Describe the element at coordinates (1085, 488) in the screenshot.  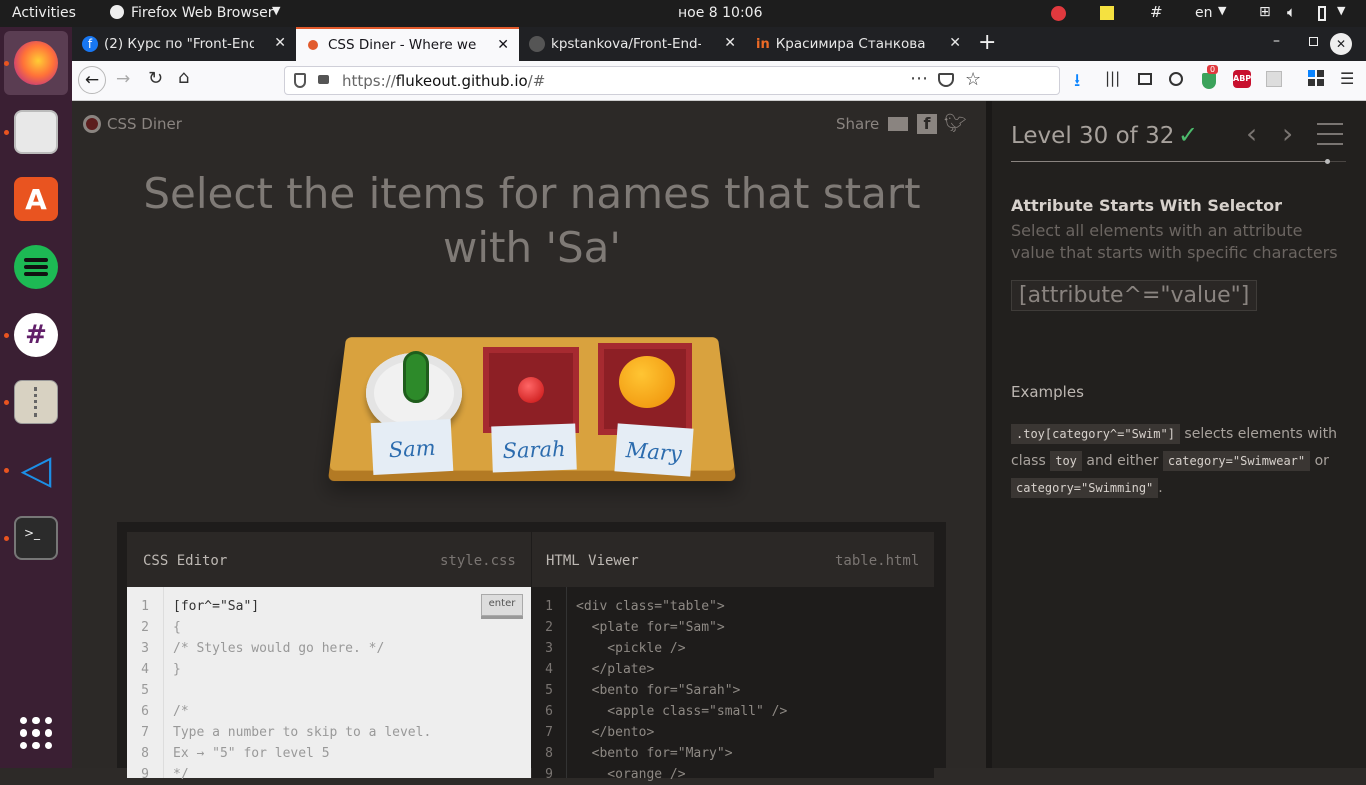
I see `example-code: category="Swimming"` at that location.